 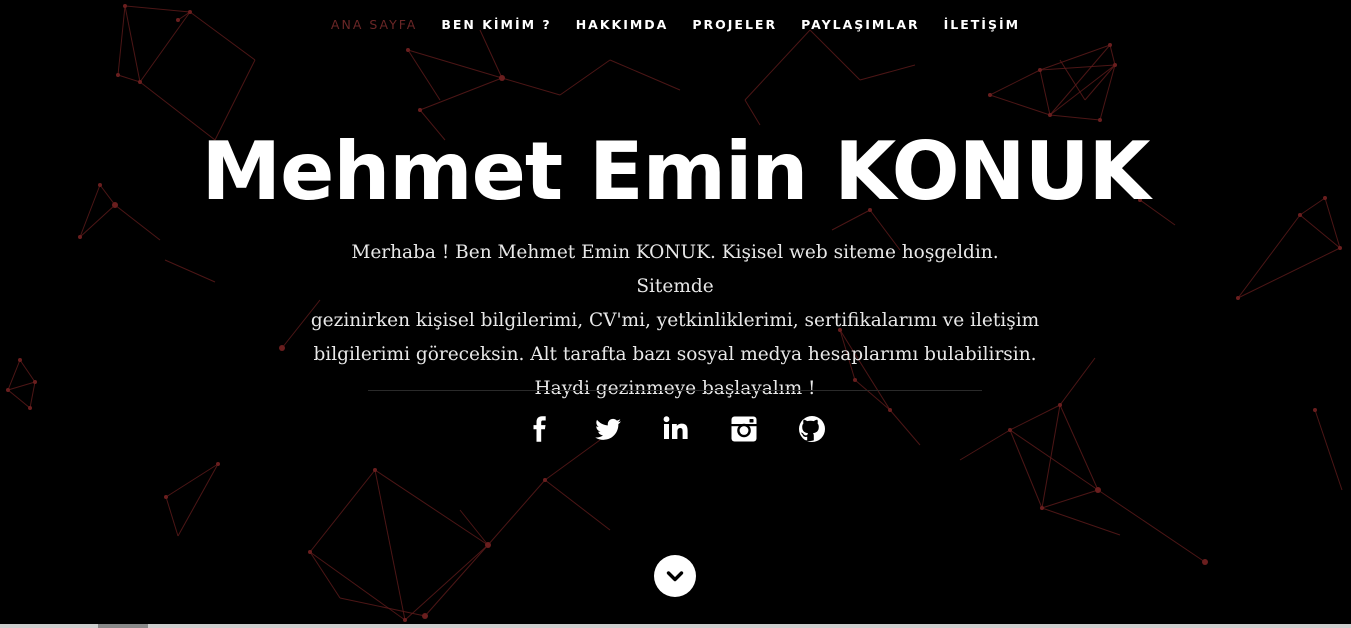 I want to click on github-link, so click(x=812, y=429).